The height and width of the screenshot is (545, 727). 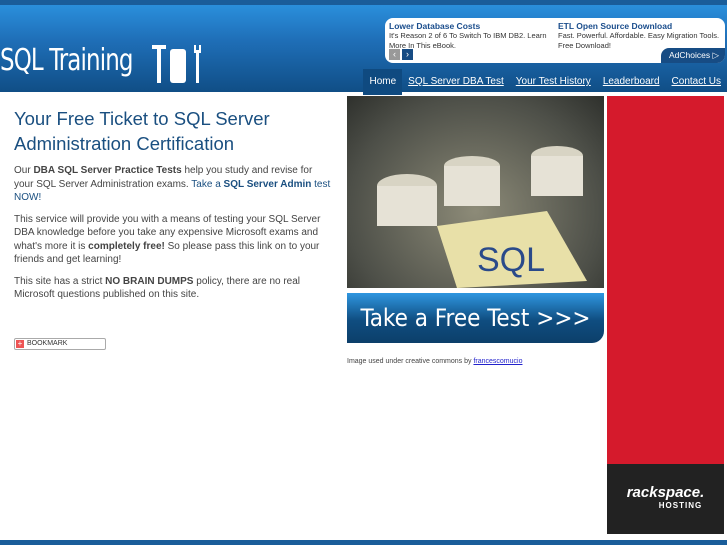 I want to click on nav-test-history: Your Test History, so click(x=553, y=82).